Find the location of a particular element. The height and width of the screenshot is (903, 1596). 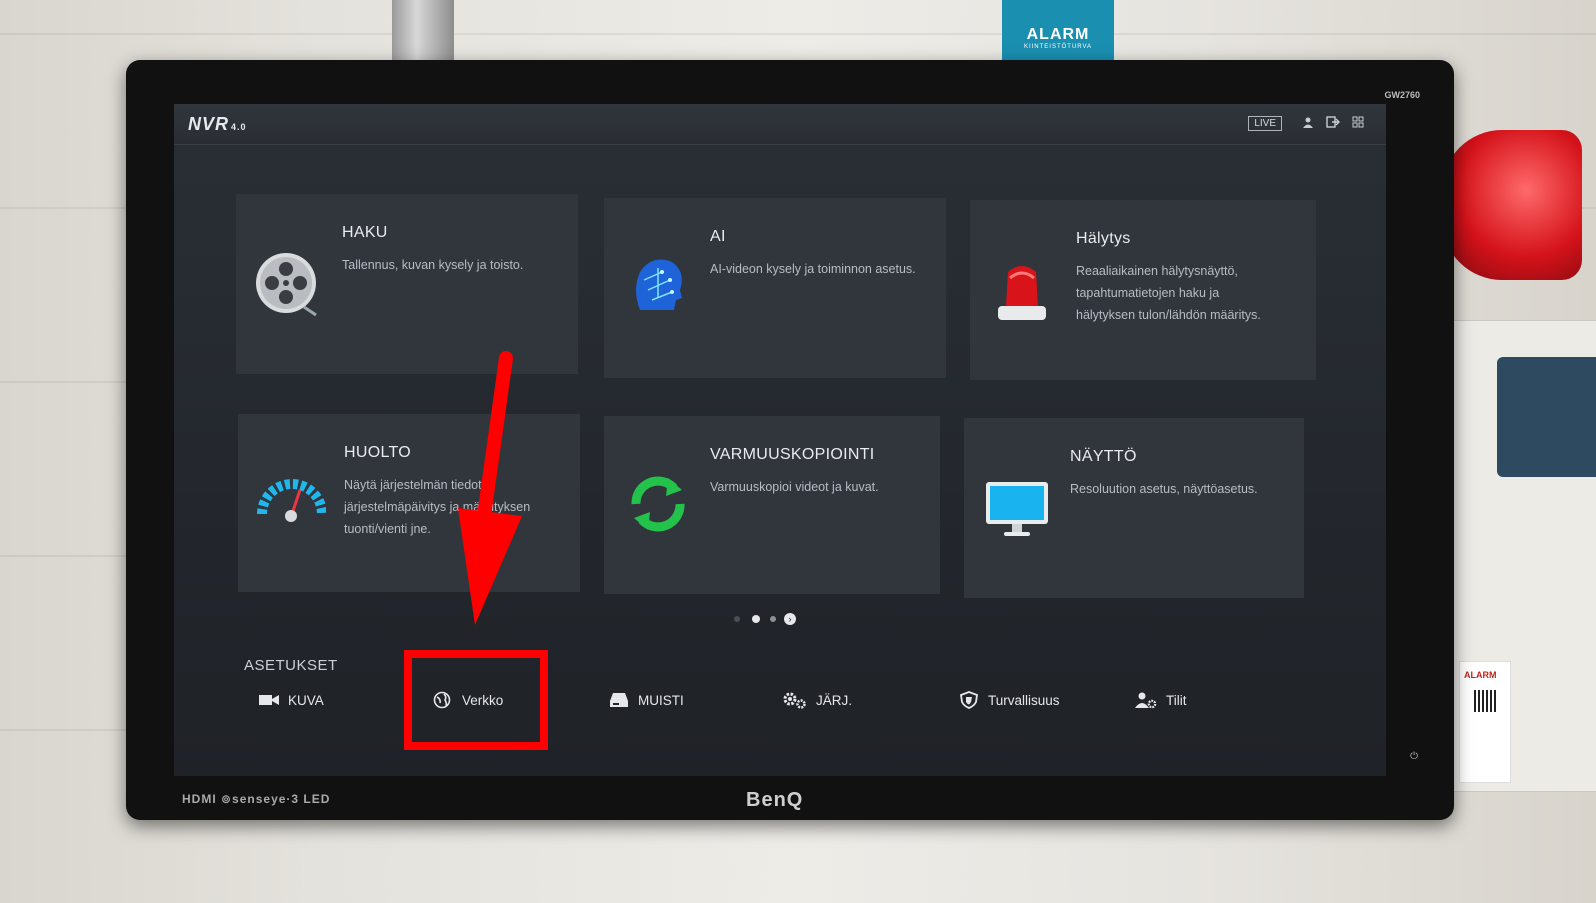

alarm-panel-keypad is located at coordinates (1546, 417).